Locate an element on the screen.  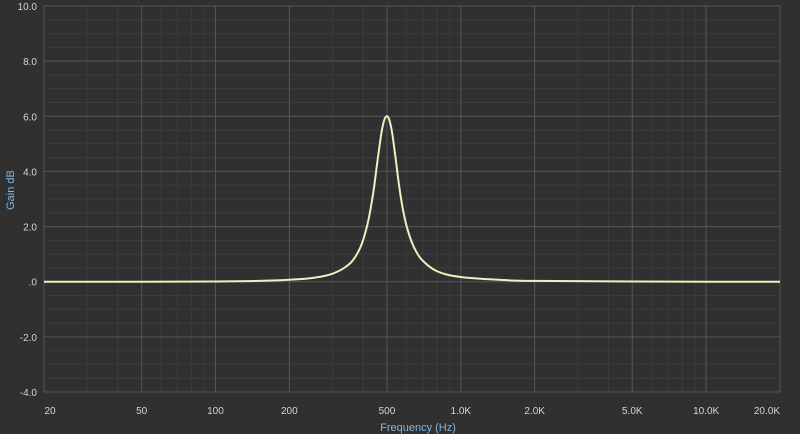
x-tick-label: 50 is located at coordinates (142, 411).